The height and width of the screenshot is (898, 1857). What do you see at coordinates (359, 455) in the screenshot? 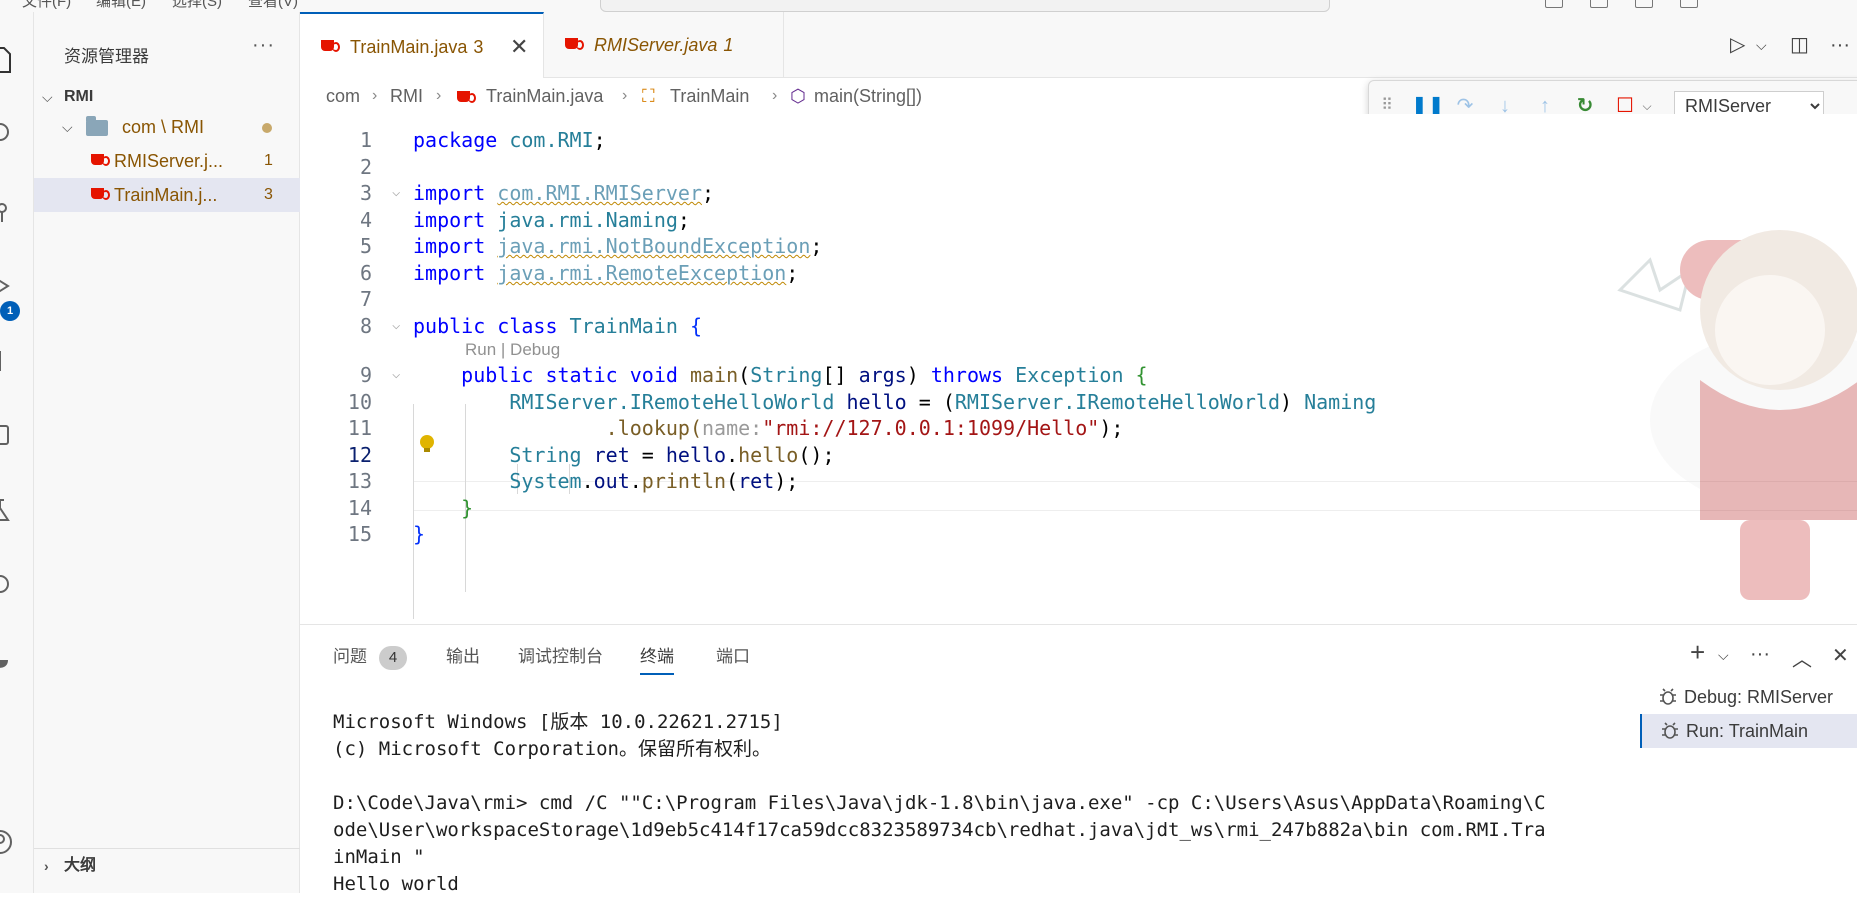
I see `line-number: 12` at bounding box center [359, 455].